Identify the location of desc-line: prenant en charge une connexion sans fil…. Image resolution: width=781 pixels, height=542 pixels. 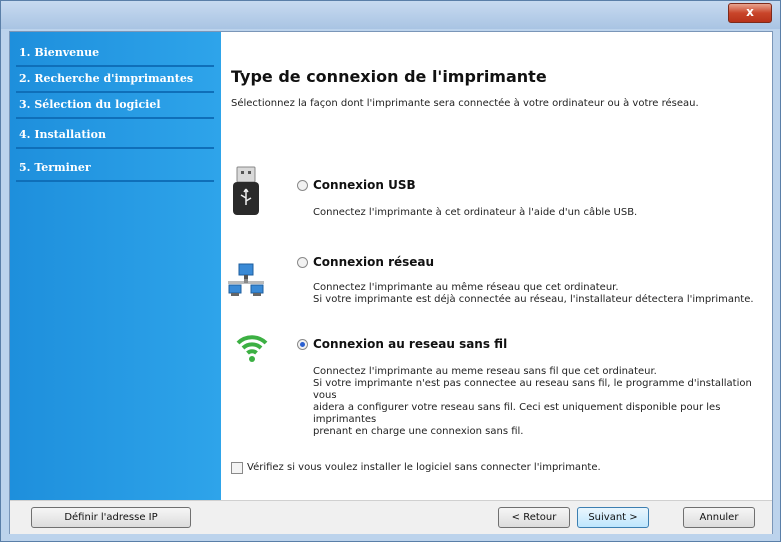
(418, 431).